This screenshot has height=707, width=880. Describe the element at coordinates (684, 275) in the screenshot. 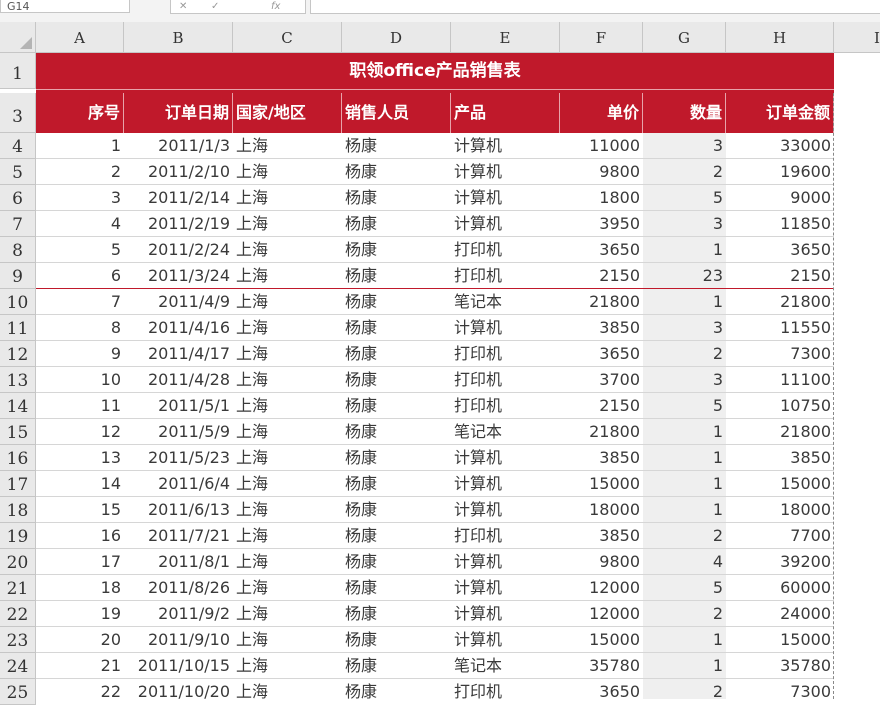

I see `cell-quantity: 23` at that location.